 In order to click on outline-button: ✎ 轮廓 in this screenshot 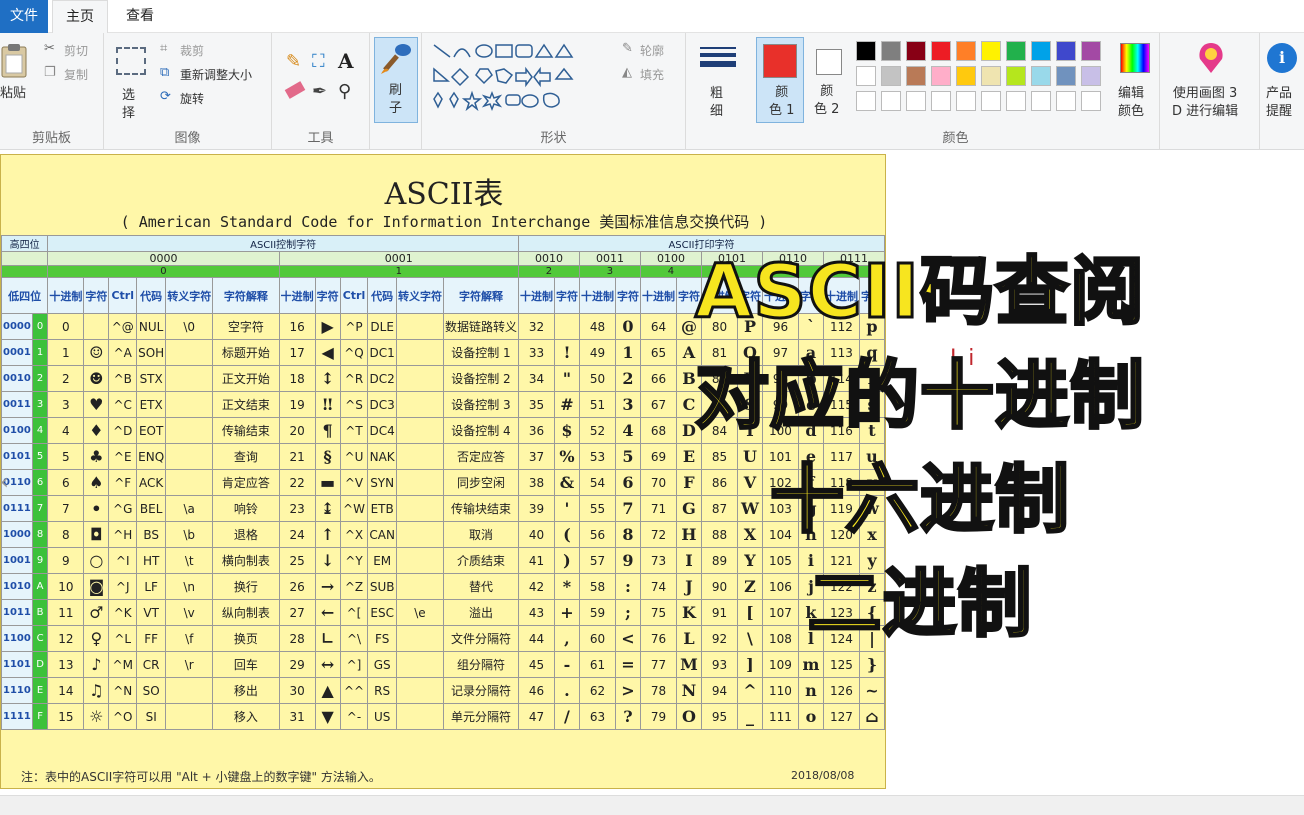, I will do `click(654, 50)`.